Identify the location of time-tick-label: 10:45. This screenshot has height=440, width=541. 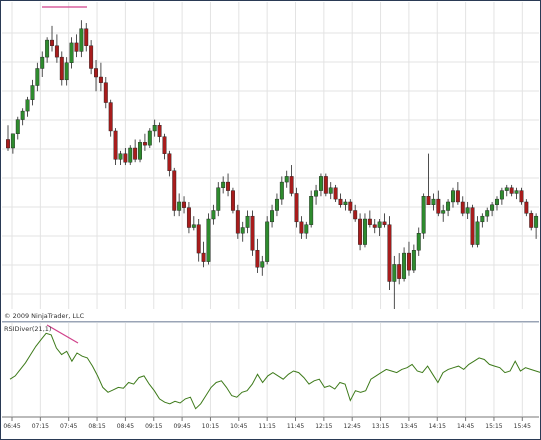
(238, 426).